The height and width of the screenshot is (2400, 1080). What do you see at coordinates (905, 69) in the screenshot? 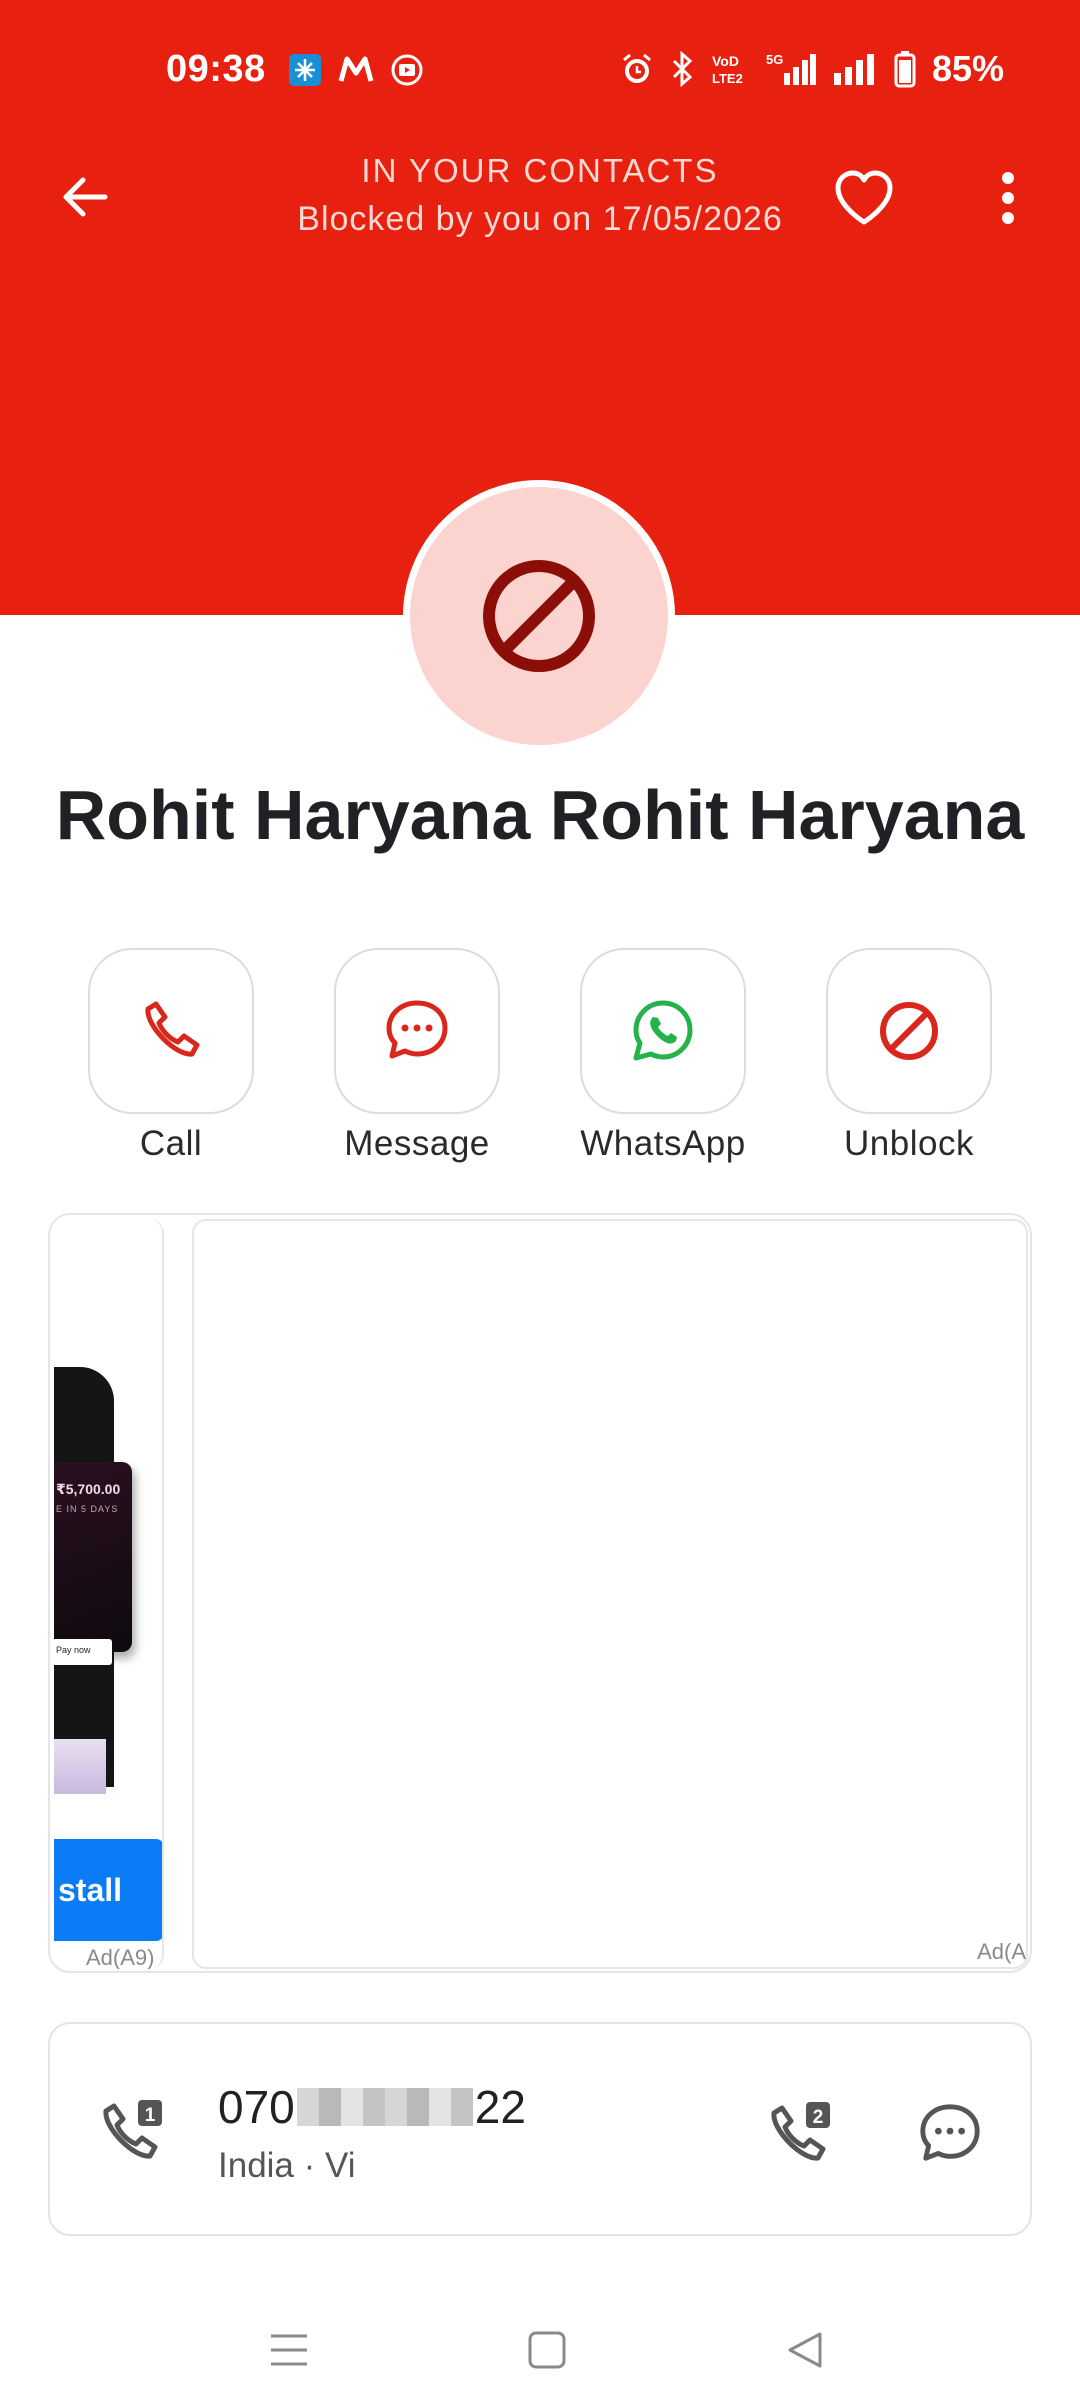
I see `battery-icon` at bounding box center [905, 69].